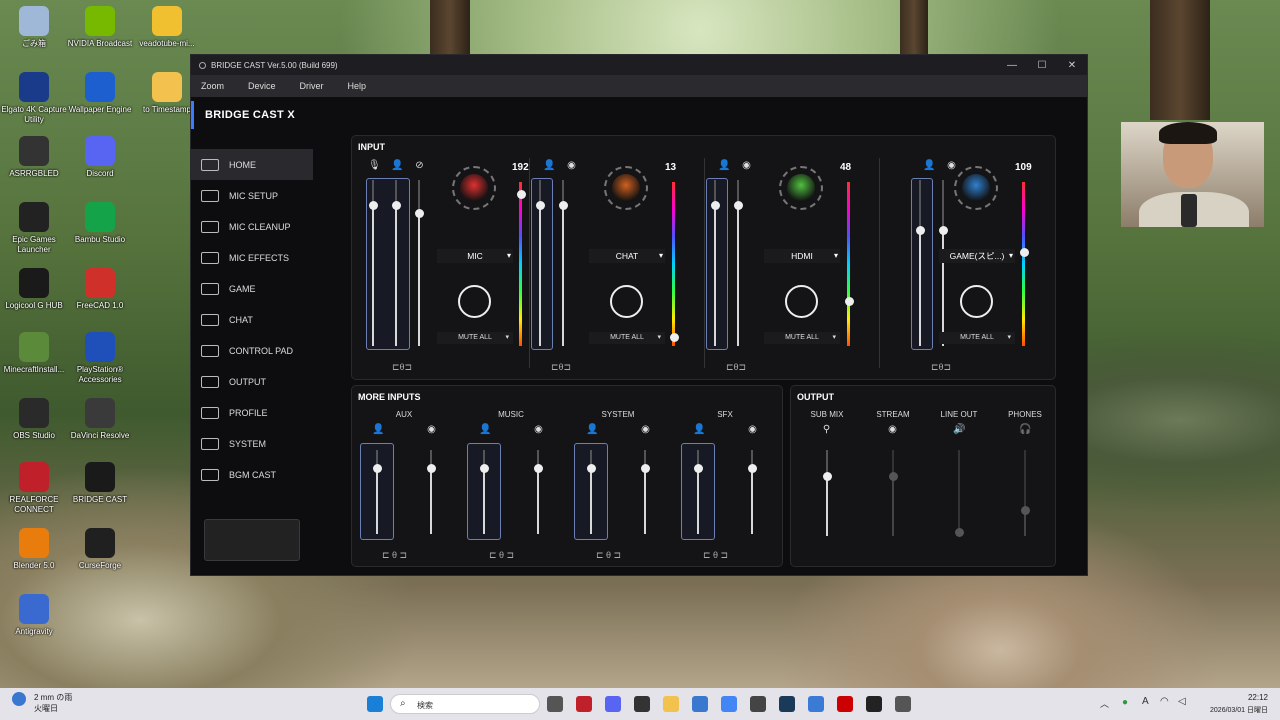  I want to click on input-source-select: HDMI, so click(802, 256).